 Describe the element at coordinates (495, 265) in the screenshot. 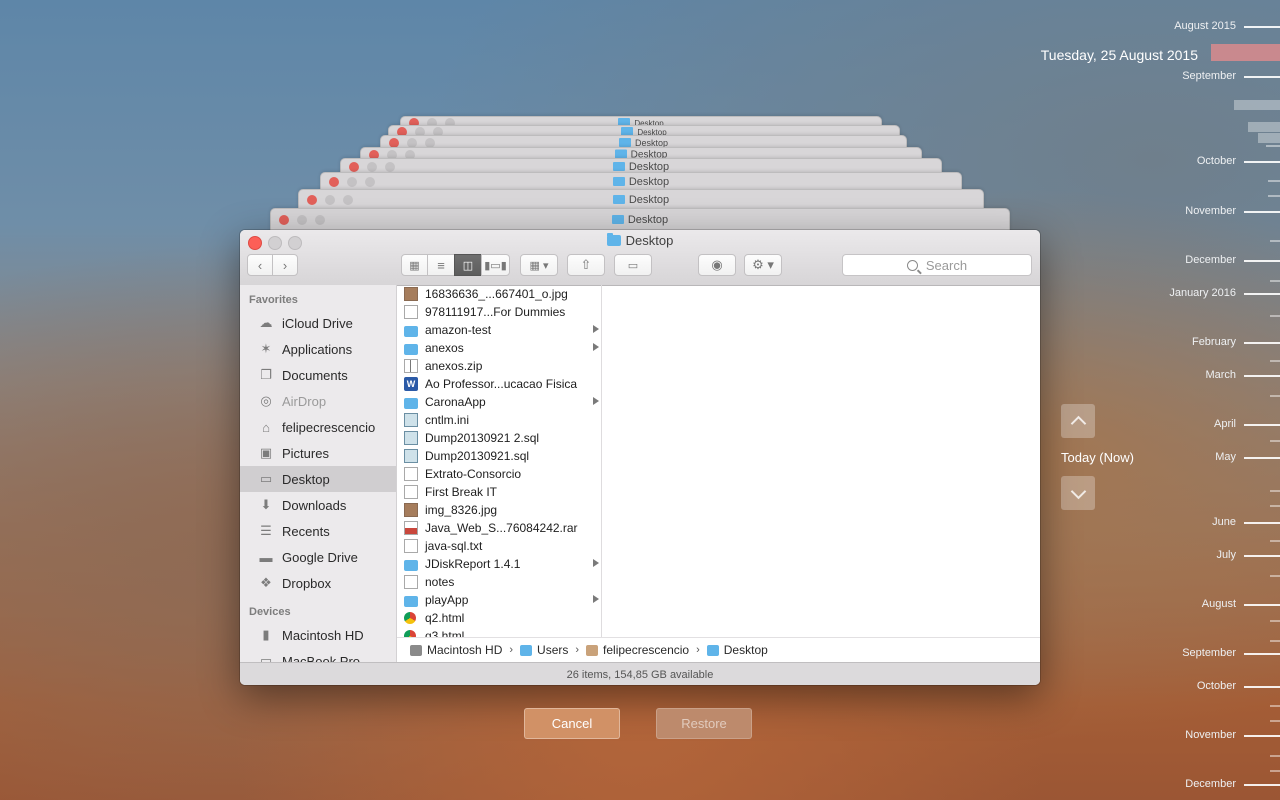

I see `cover-flow-button: ▮▭▮` at that location.